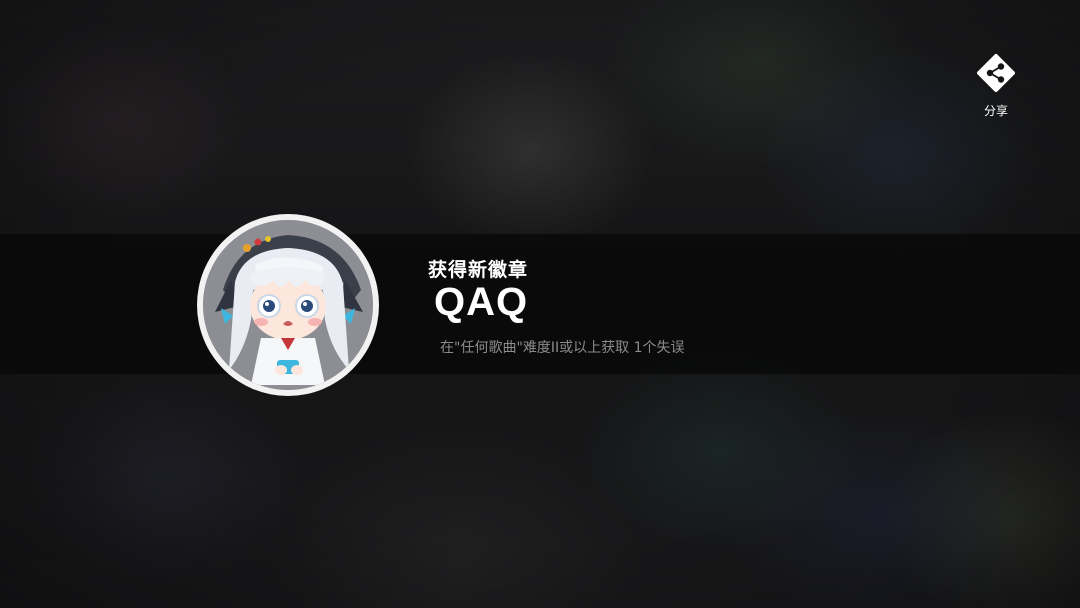 This screenshot has width=1080, height=608. I want to click on badge-image, so click(288, 305).